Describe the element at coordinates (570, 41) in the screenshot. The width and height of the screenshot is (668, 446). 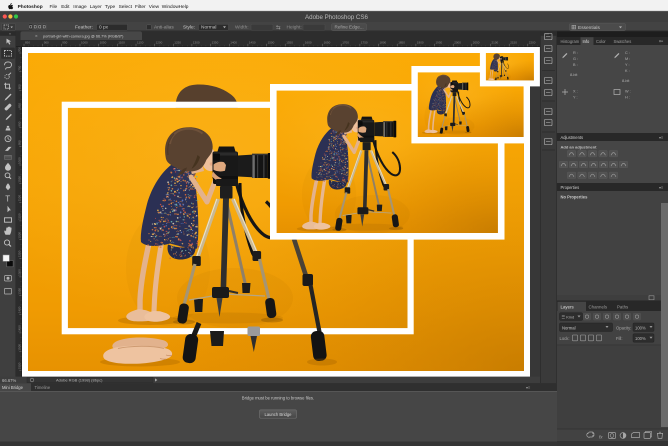
I see `svg-text: Histogram` at that location.